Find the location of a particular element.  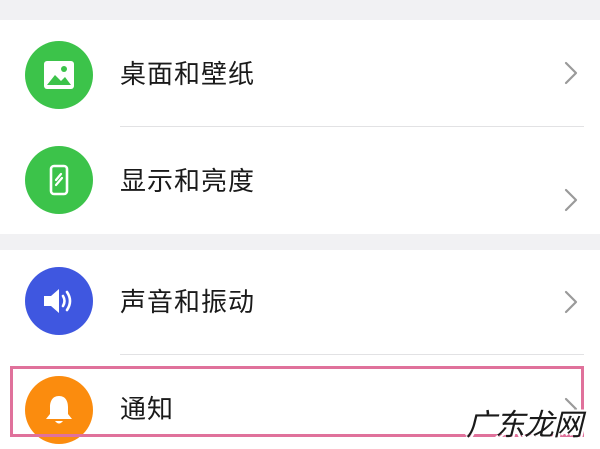

speaker-icon is located at coordinates (59, 301).